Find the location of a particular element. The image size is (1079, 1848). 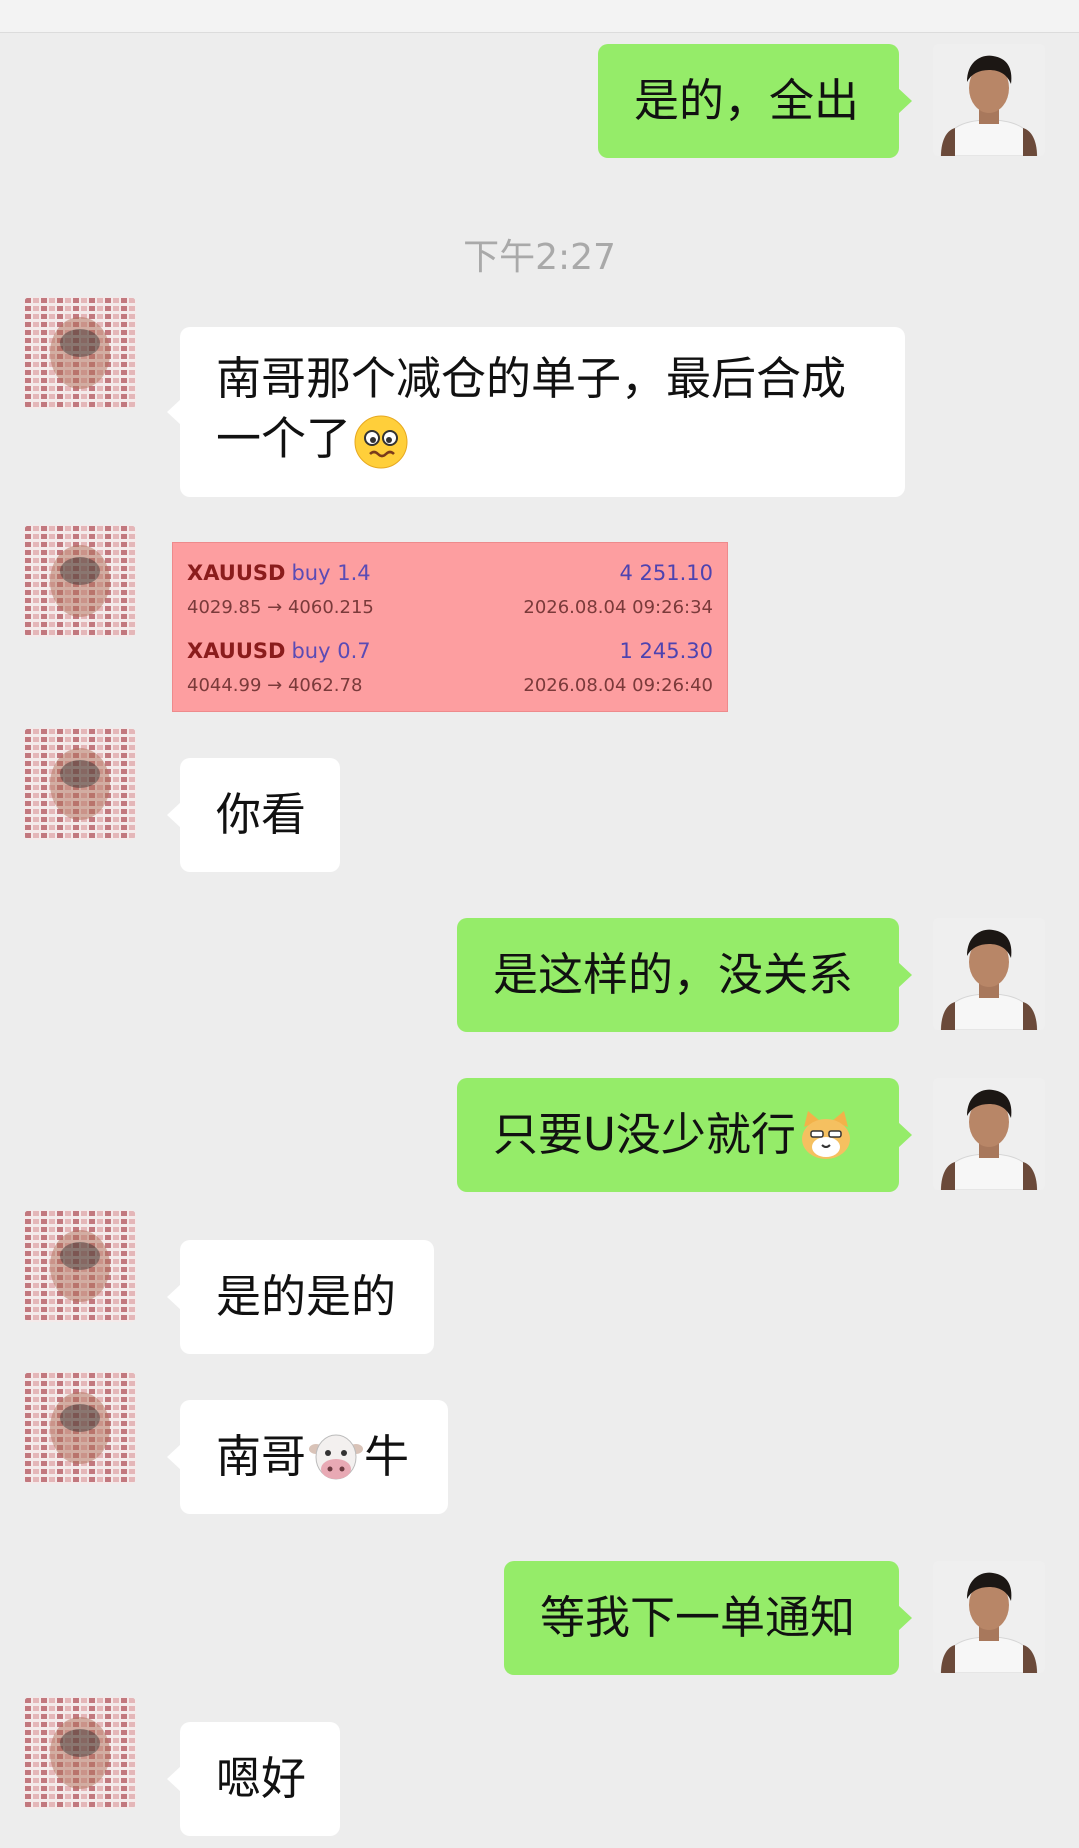

message-bubble-received: 是的是的 is located at coordinates (300, 1297).